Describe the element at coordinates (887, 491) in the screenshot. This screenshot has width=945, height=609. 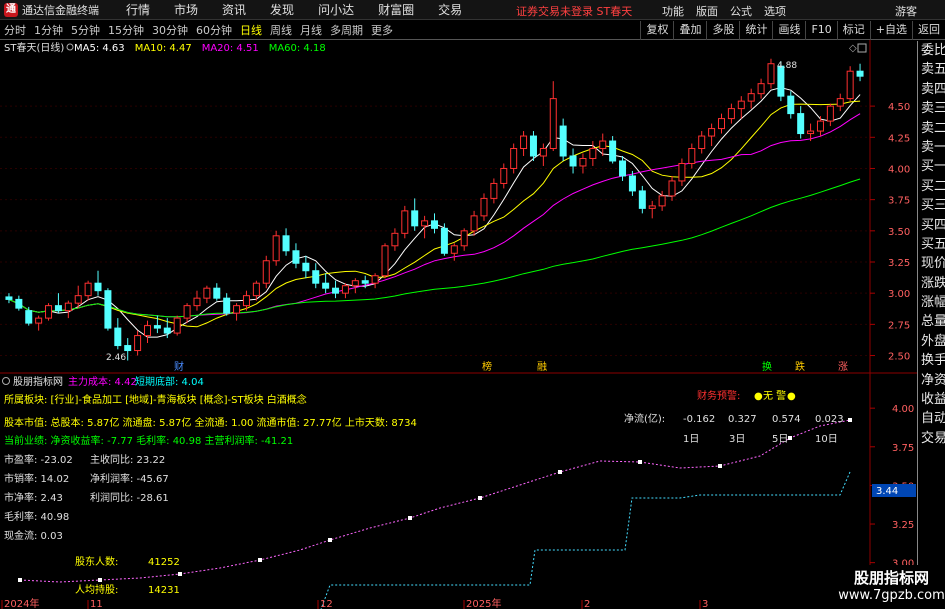
I see `price-tag-value: 3.44` at that location.